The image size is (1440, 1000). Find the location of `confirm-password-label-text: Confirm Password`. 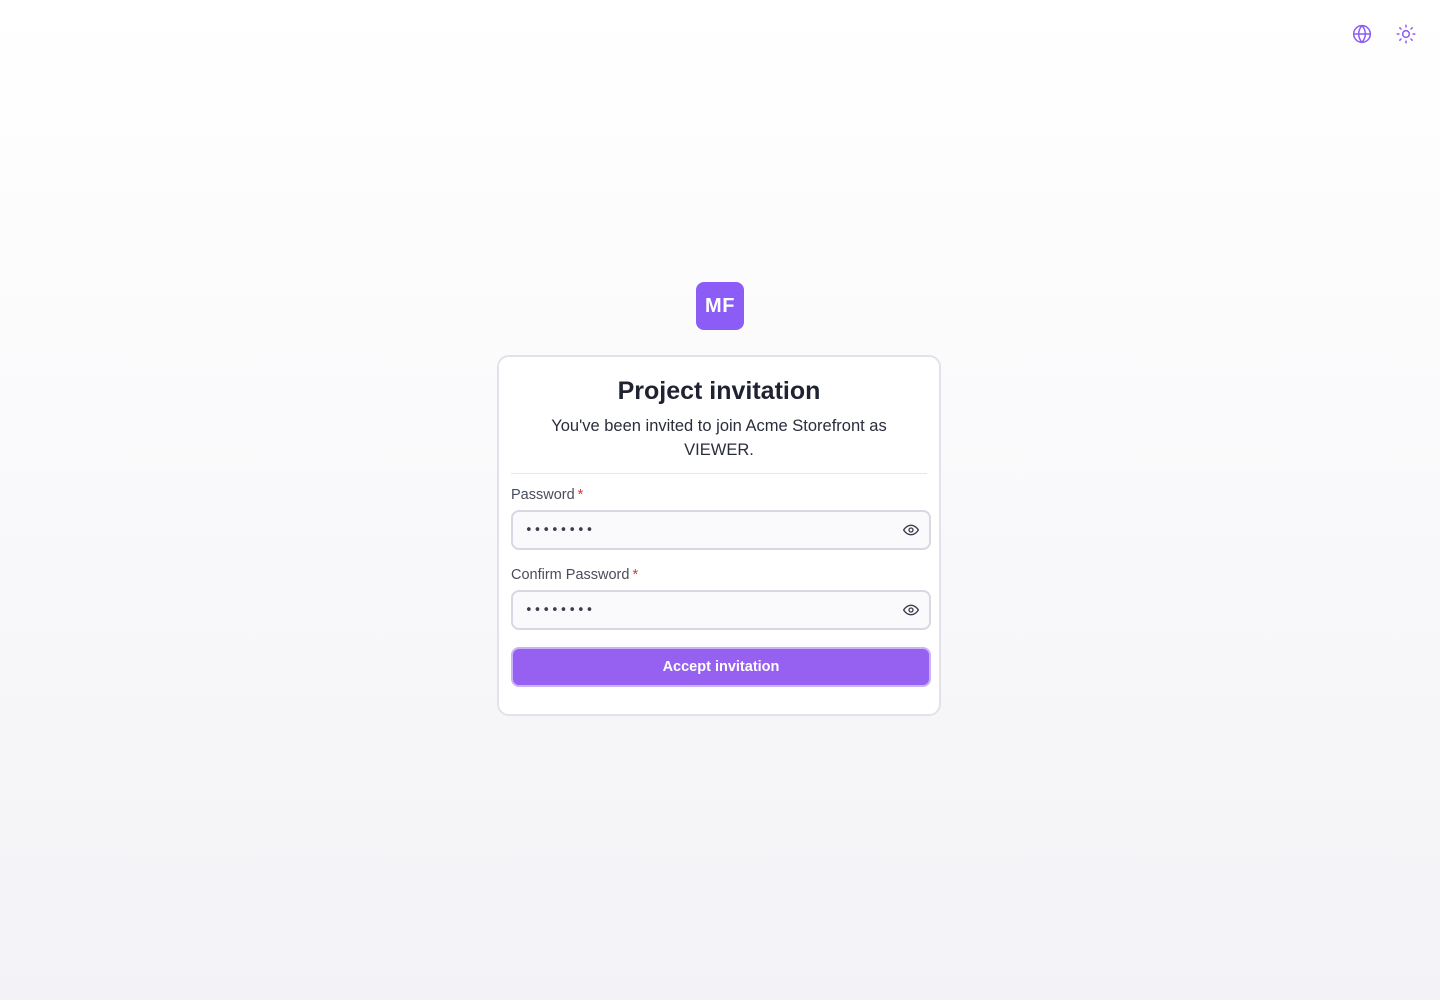

confirm-password-label-text: Confirm Password is located at coordinates (570, 575).